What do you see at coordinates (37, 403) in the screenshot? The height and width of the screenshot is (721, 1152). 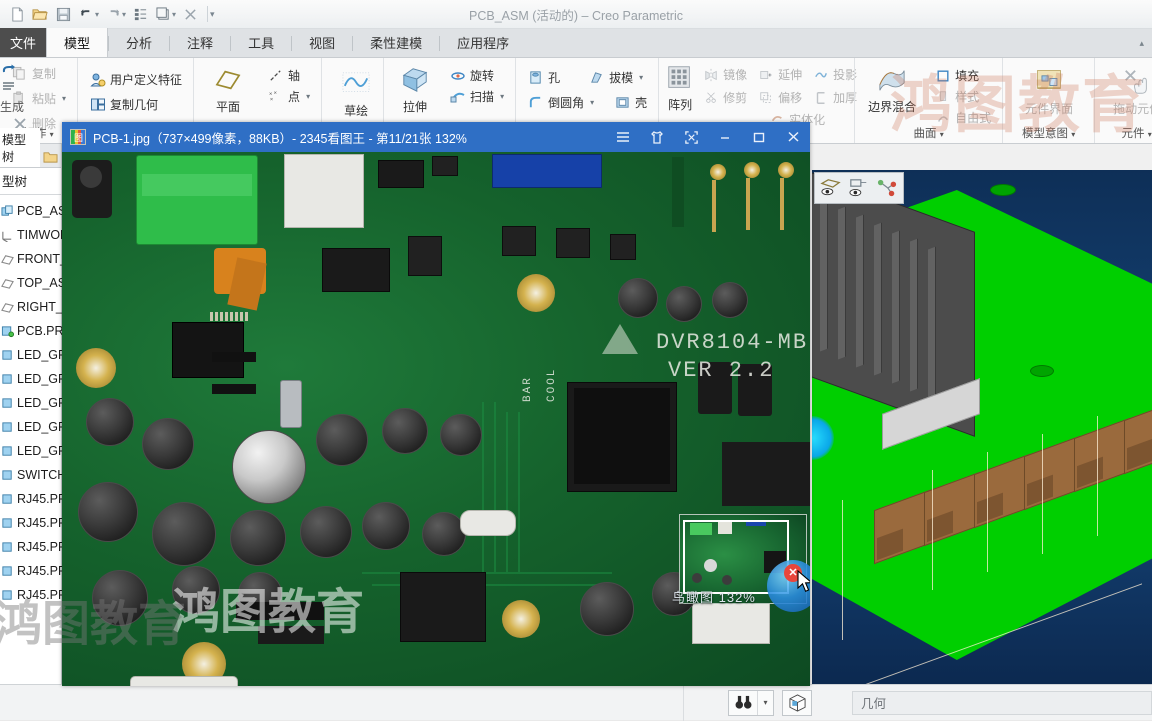 I see `tree-item-led-3: LED_GRE` at bounding box center [37, 403].